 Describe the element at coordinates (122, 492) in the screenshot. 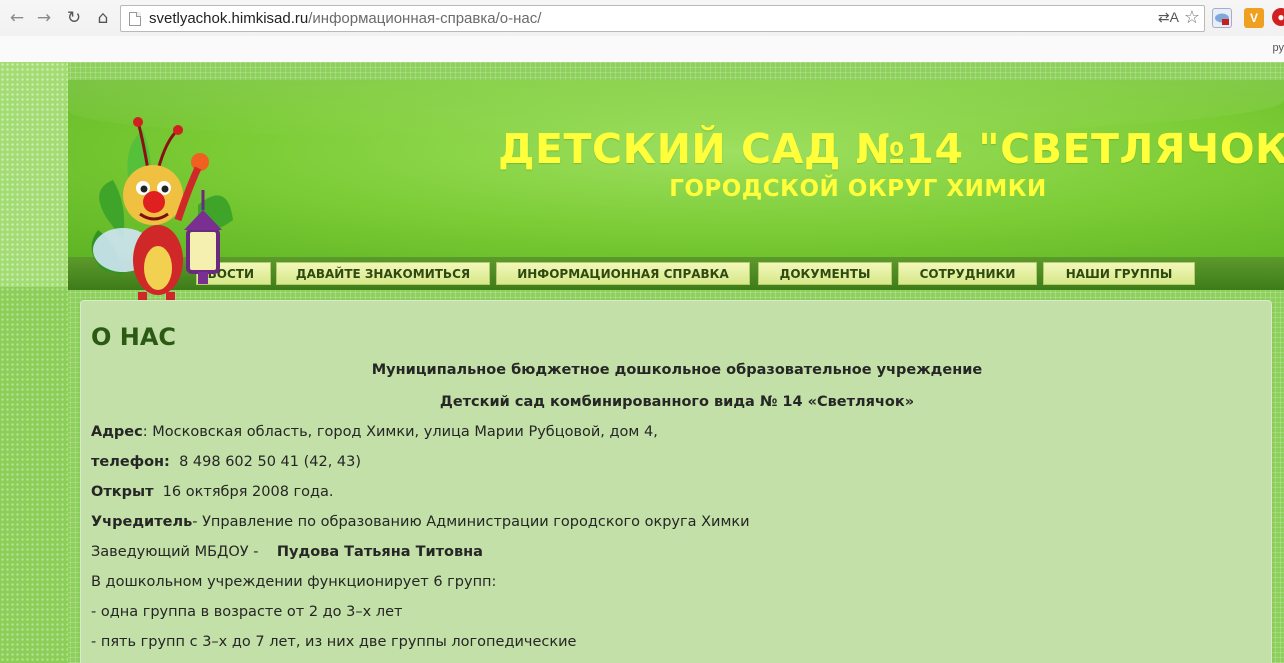

I see `opened-label: Открыт` at that location.